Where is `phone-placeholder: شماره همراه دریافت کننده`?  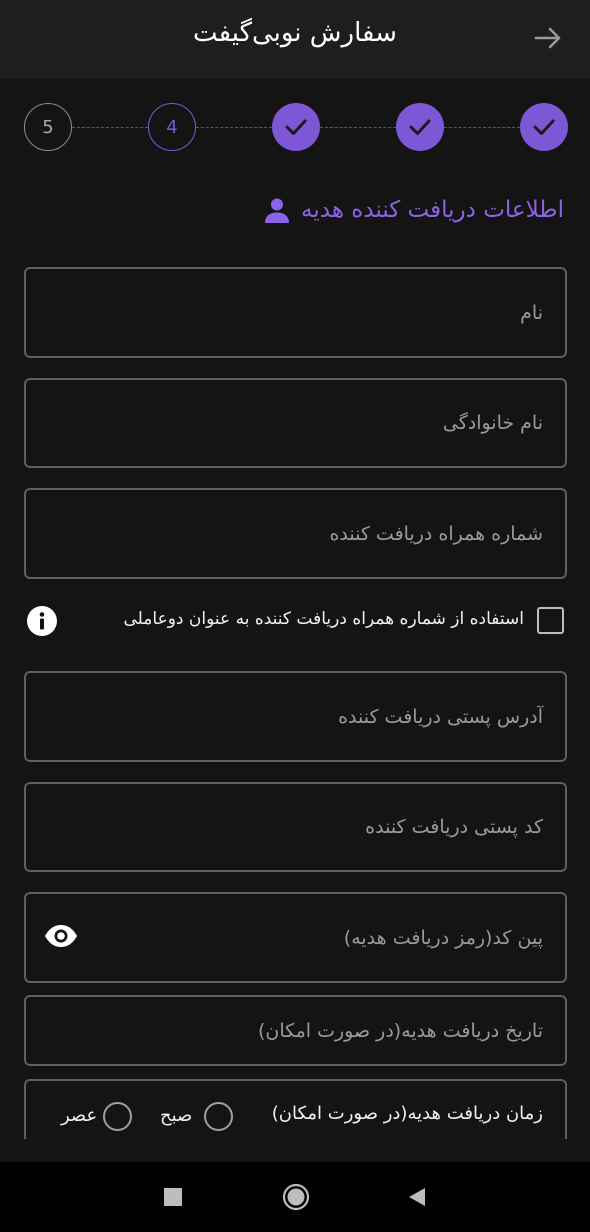 phone-placeholder: شماره همراه دریافت کننده is located at coordinates (436, 533).